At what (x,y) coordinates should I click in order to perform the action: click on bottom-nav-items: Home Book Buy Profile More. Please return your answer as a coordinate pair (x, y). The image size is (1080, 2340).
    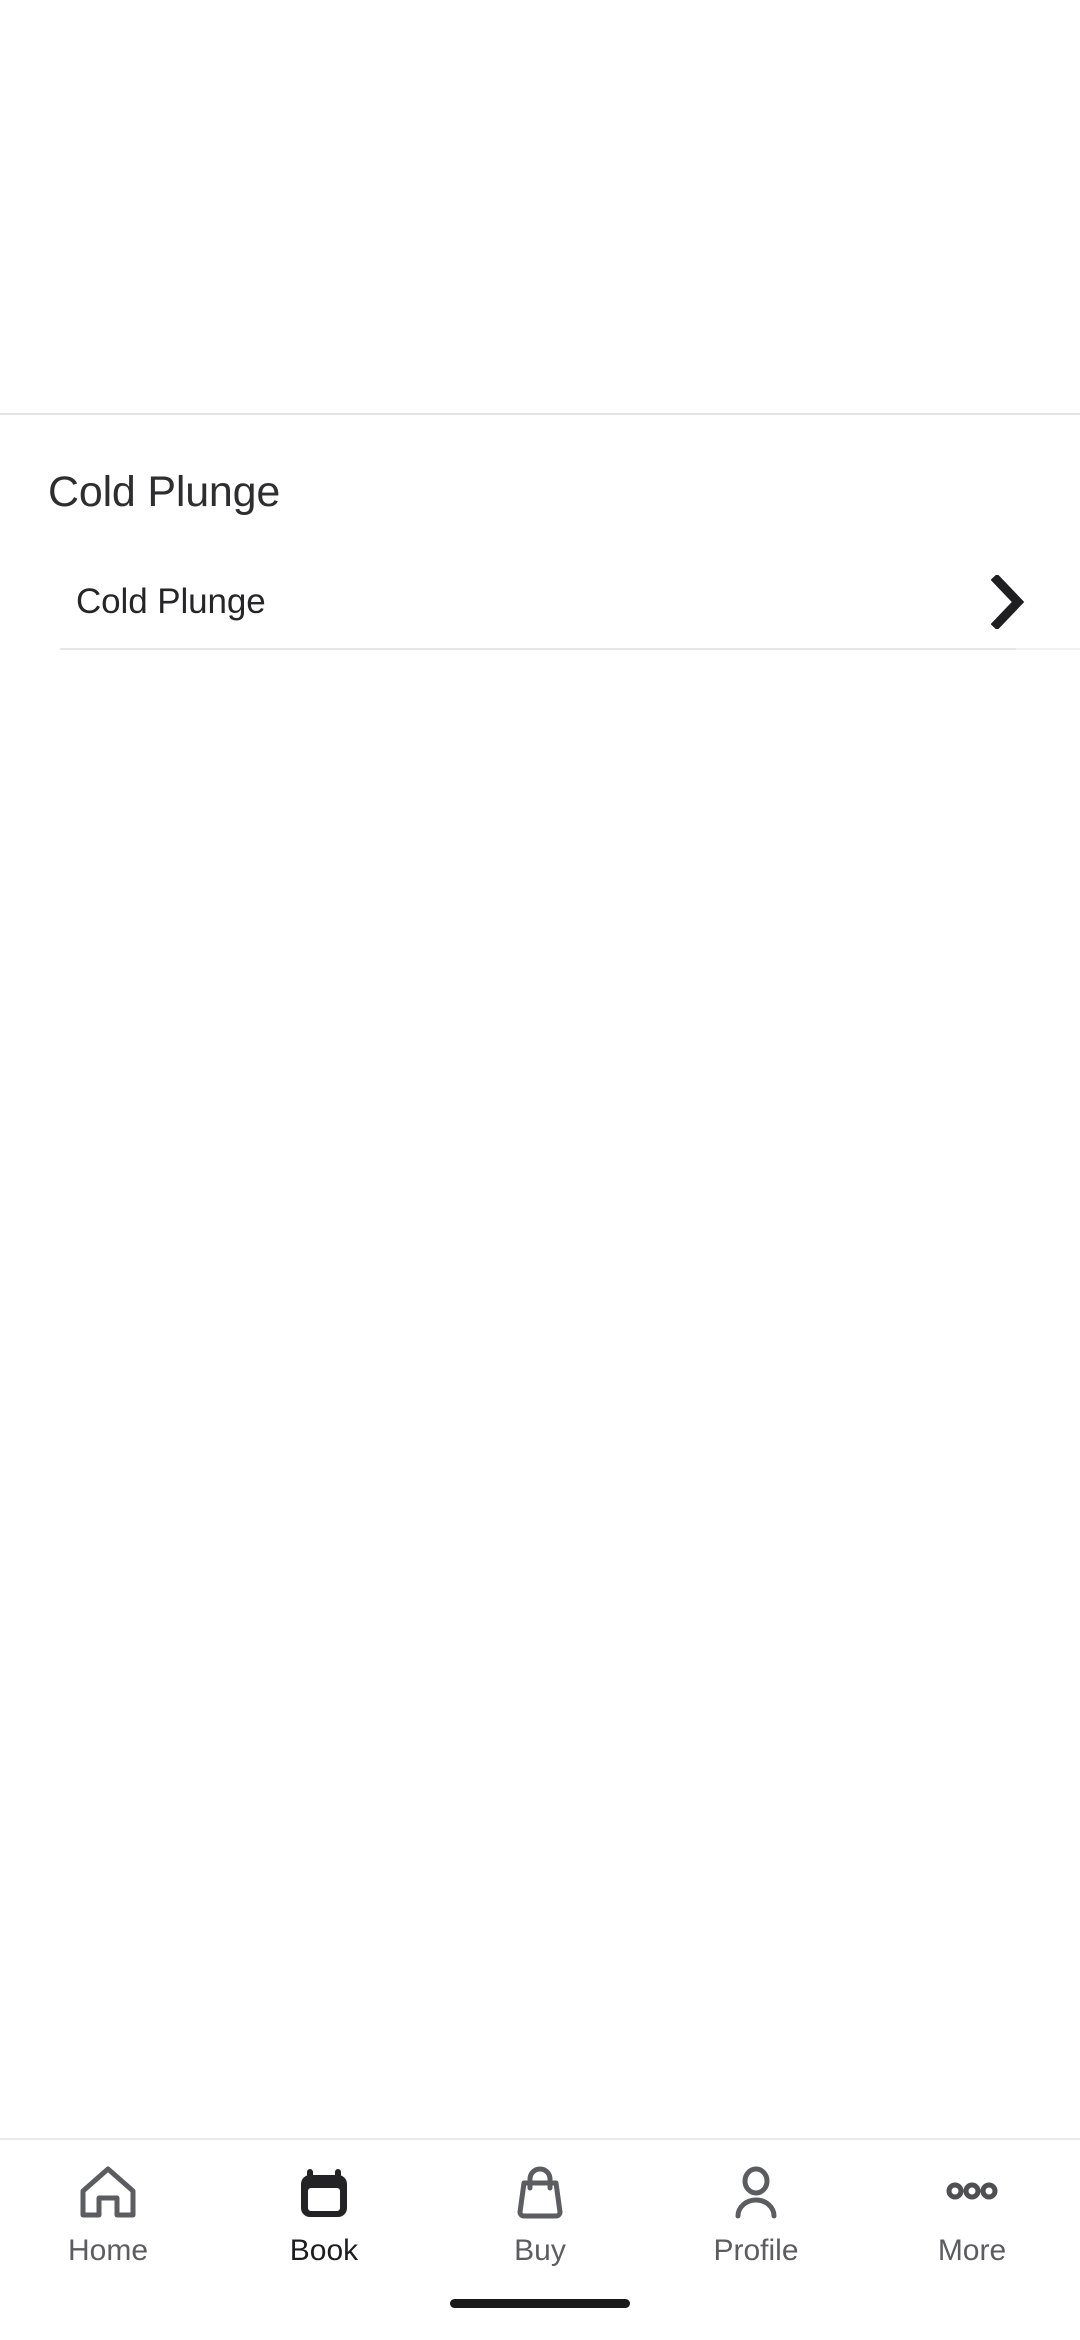
    Looking at the image, I should click on (540, 2214).